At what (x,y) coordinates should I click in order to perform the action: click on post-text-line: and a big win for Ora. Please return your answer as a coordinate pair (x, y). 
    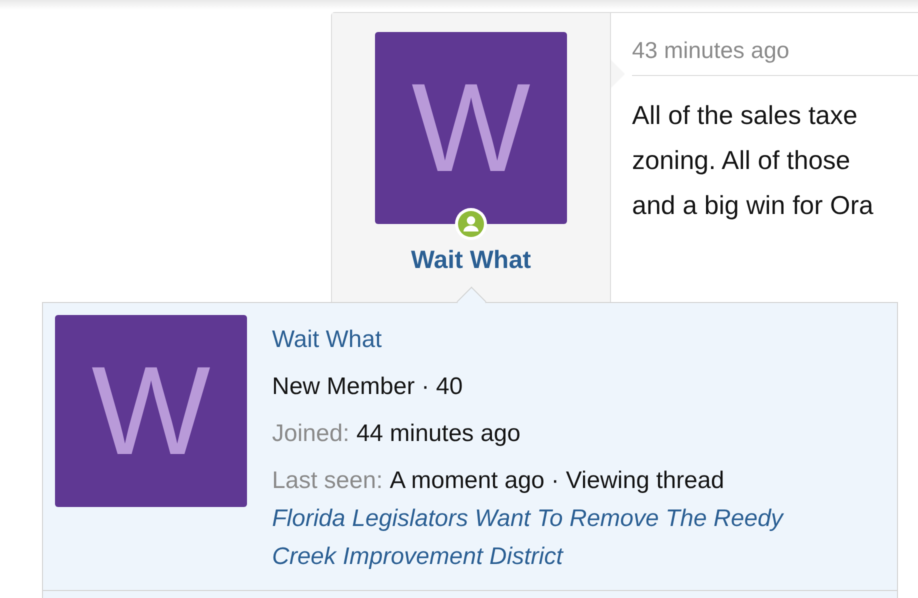
    Looking at the image, I should click on (753, 205).